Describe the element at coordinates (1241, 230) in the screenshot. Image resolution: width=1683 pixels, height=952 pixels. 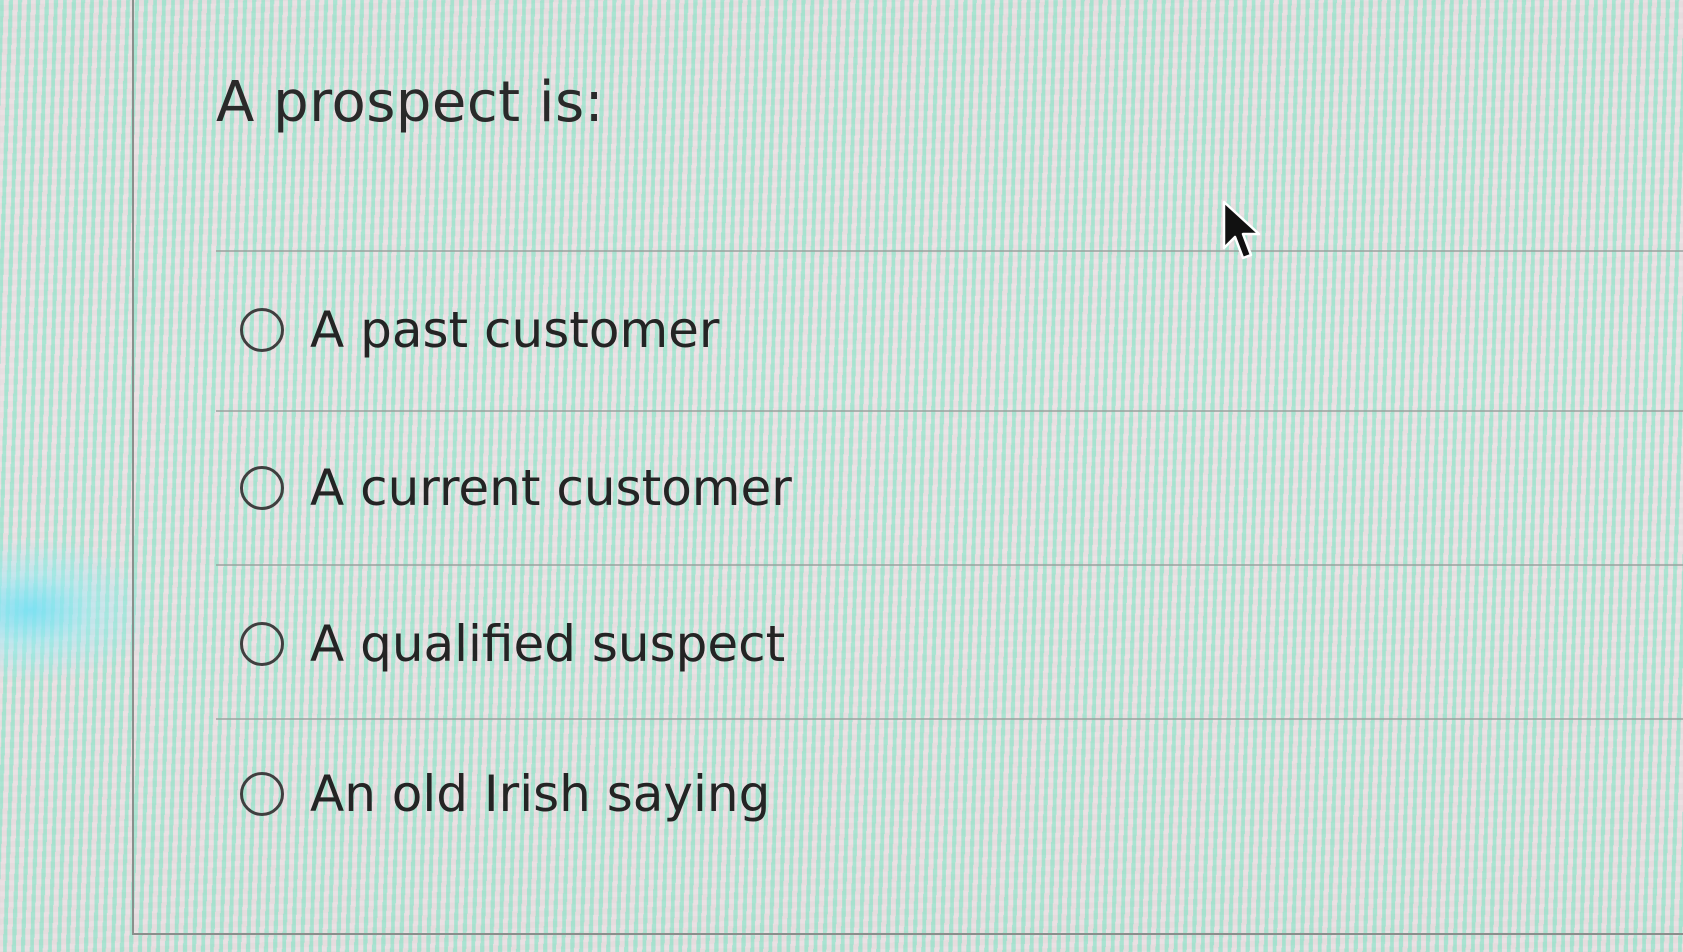
I see `mouse-pointer-icon` at that location.